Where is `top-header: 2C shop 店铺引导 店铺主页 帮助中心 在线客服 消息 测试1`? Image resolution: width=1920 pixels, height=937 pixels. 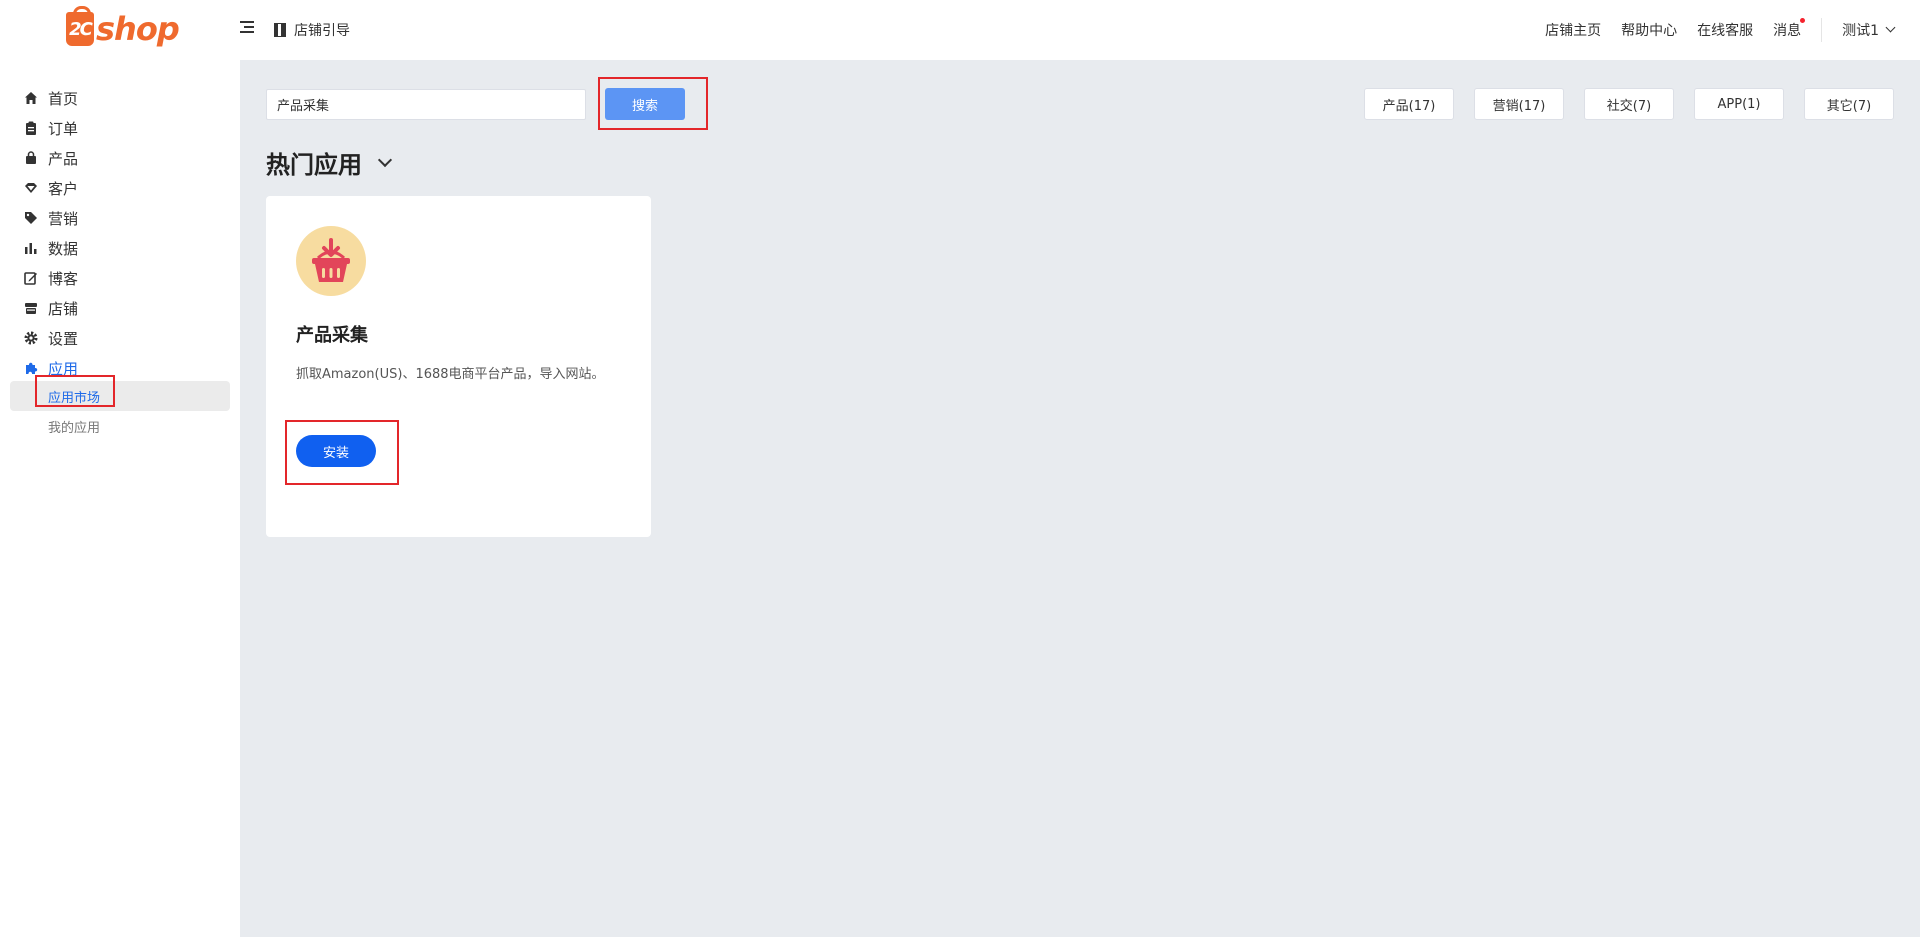
top-header: 2C shop 店铺引导 店铺主页 帮助中心 在线客服 消息 测试1 is located at coordinates (960, 30).